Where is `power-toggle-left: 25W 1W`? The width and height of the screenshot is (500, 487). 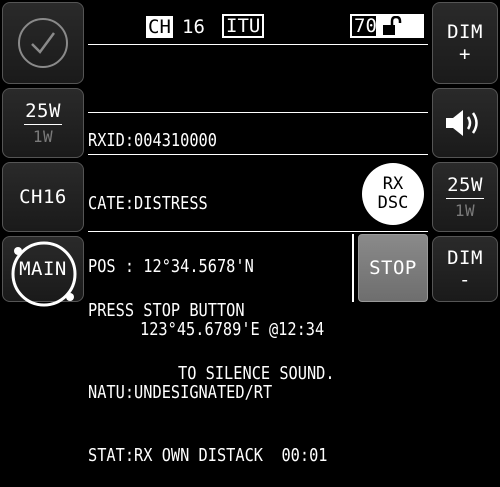
power-toggle-left: 25W 1W is located at coordinates (43, 123).